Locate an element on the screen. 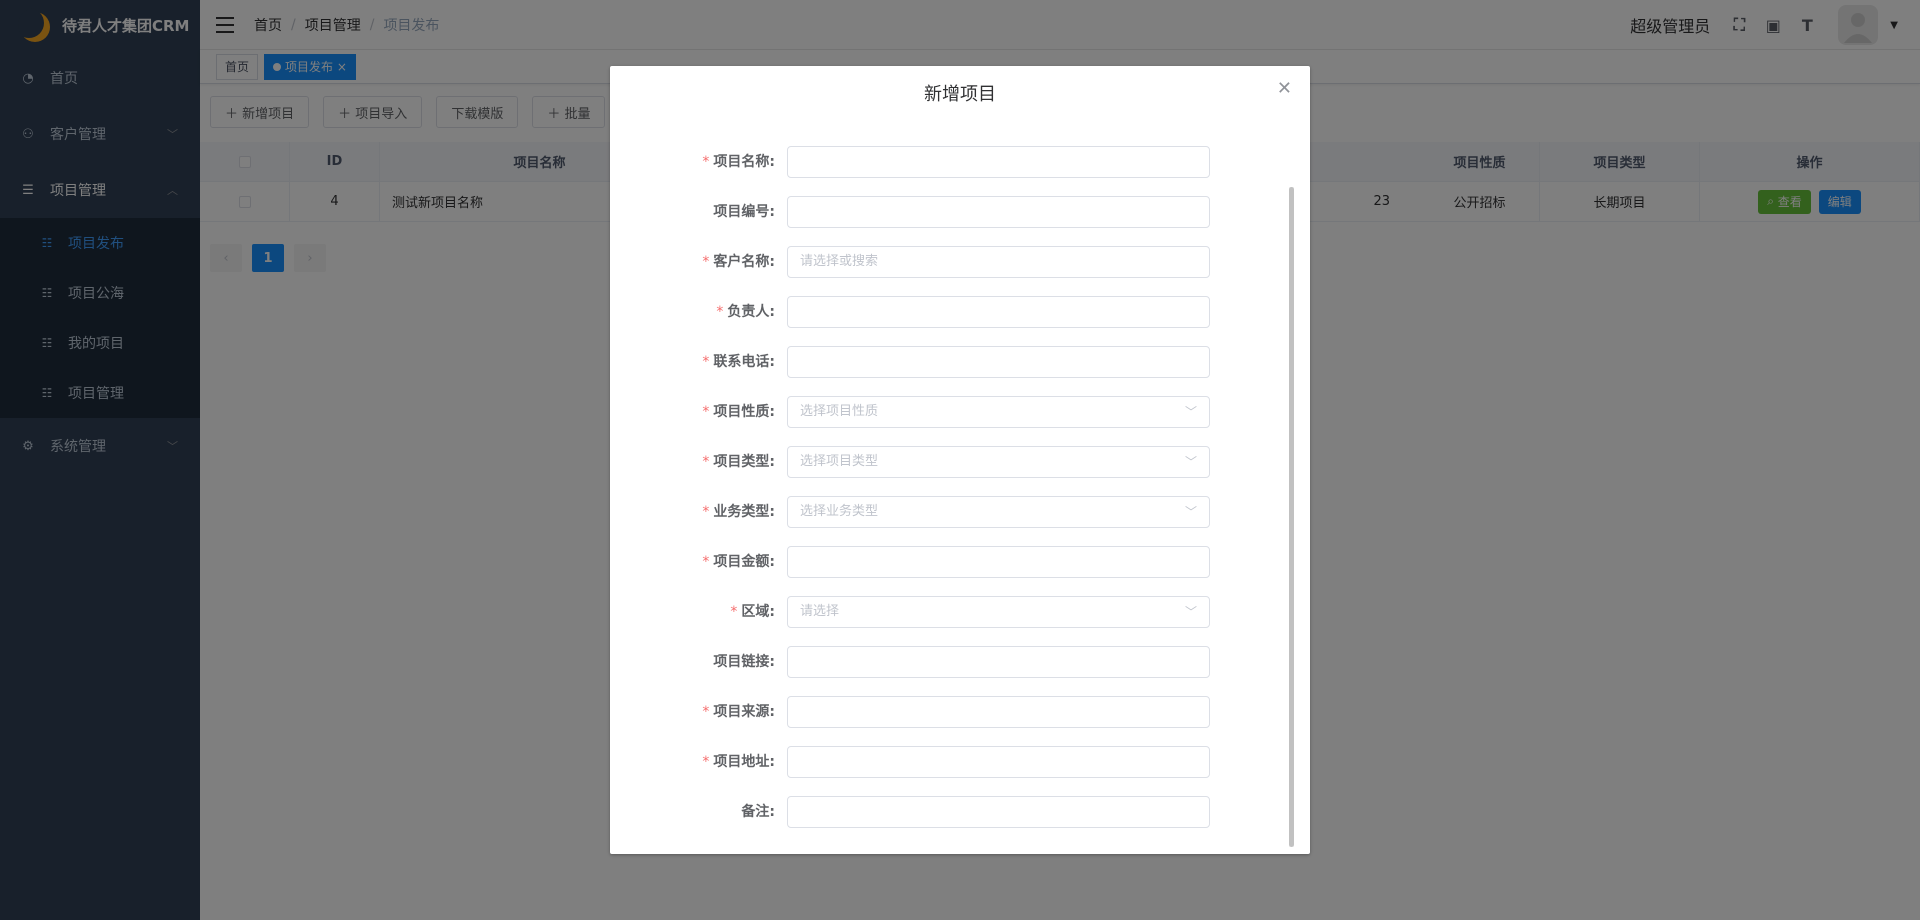 The width and height of the screenshot is (1920, 920). form-row: * 客户名称: 请选择或搜索 is located at coordinates (960, 262).